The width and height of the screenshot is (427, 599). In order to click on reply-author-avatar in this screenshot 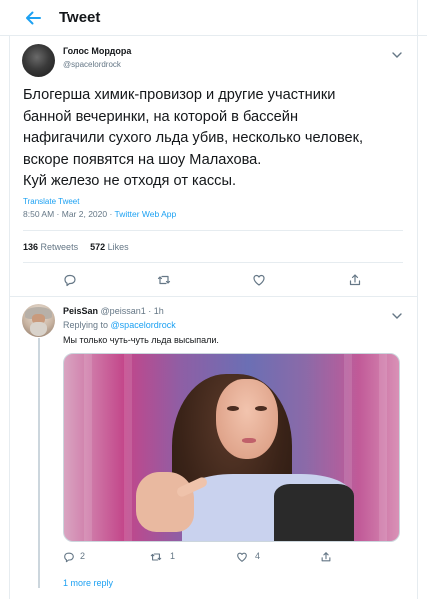, I will do `click(38, 320)`.